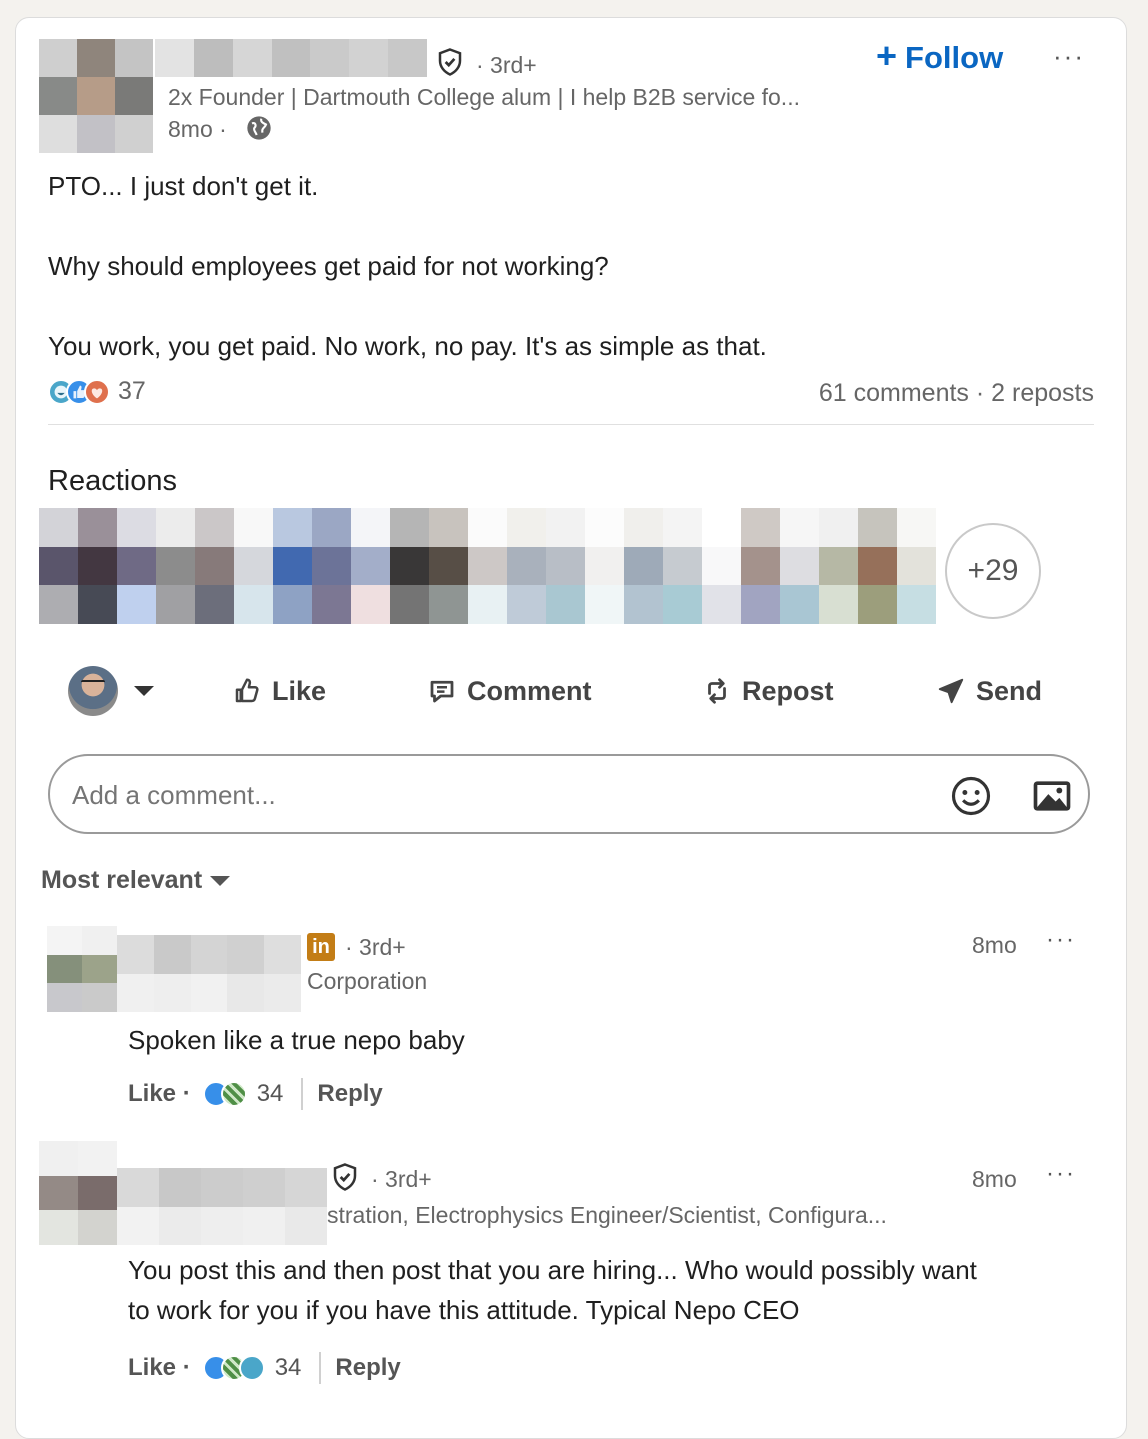 The width and height of the screenshot is (1148, 1439). Describe the element at coordinates (367, 981) in the screenshot. I see `commenter-subtitle: Corporation` at that location.